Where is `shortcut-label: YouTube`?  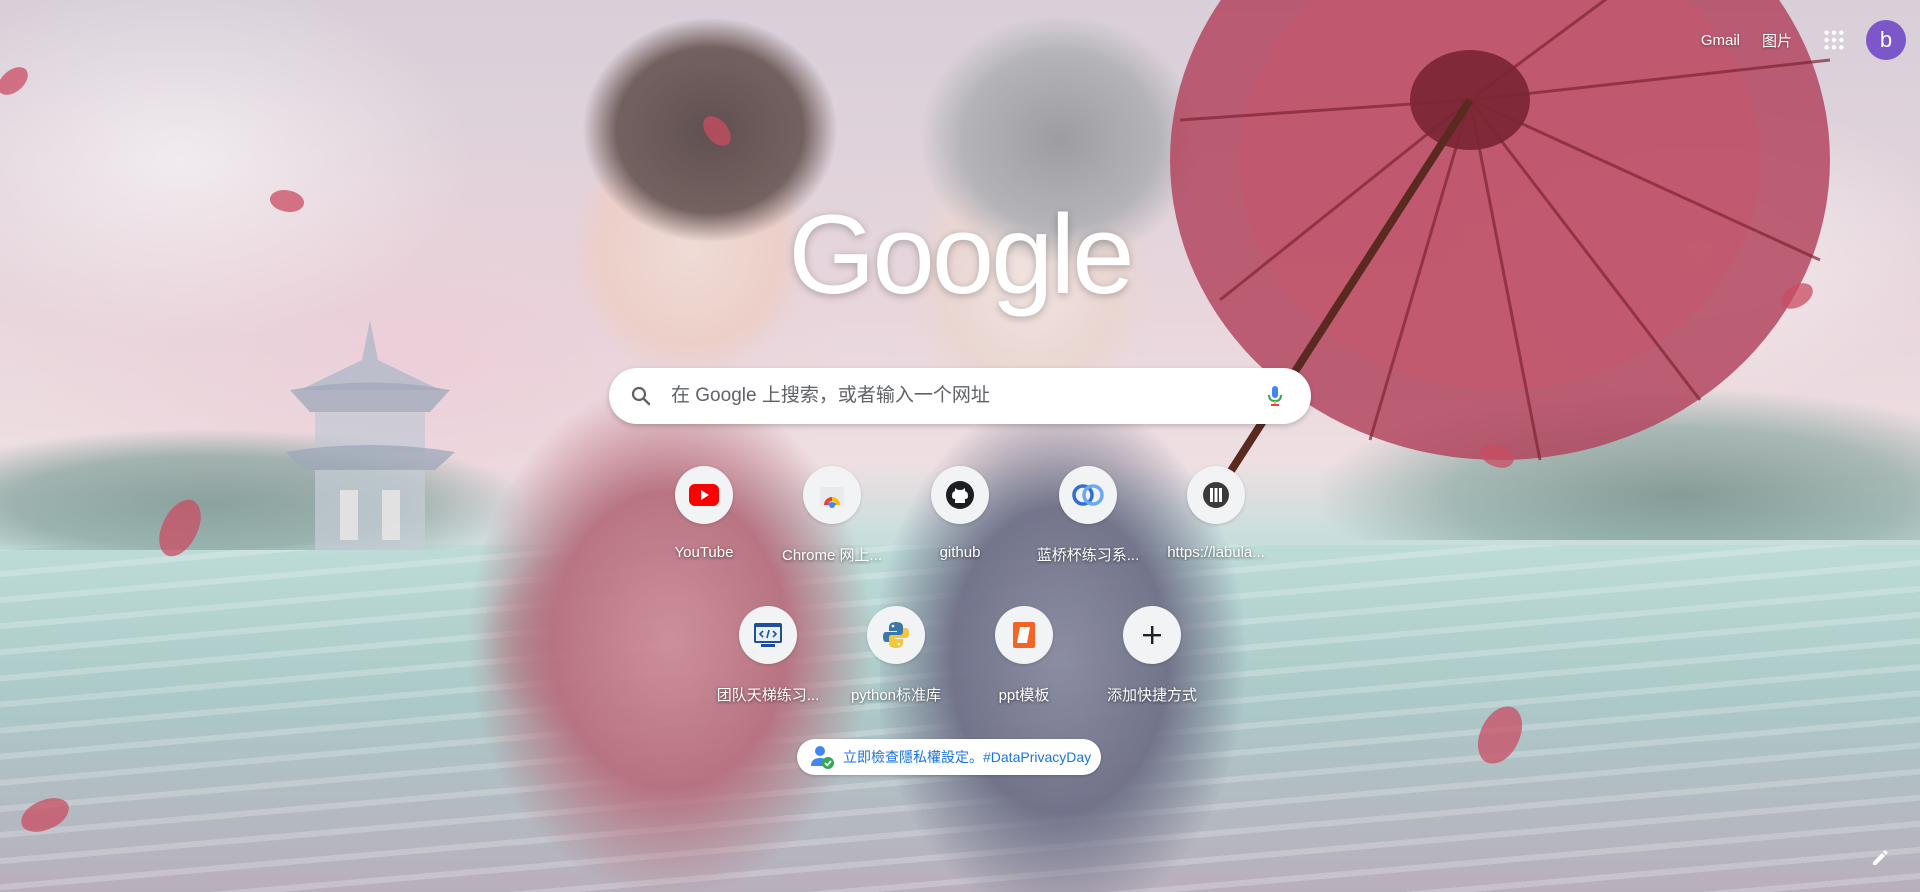
shortcut-label: YouTube is located at coordinates (704, 552).